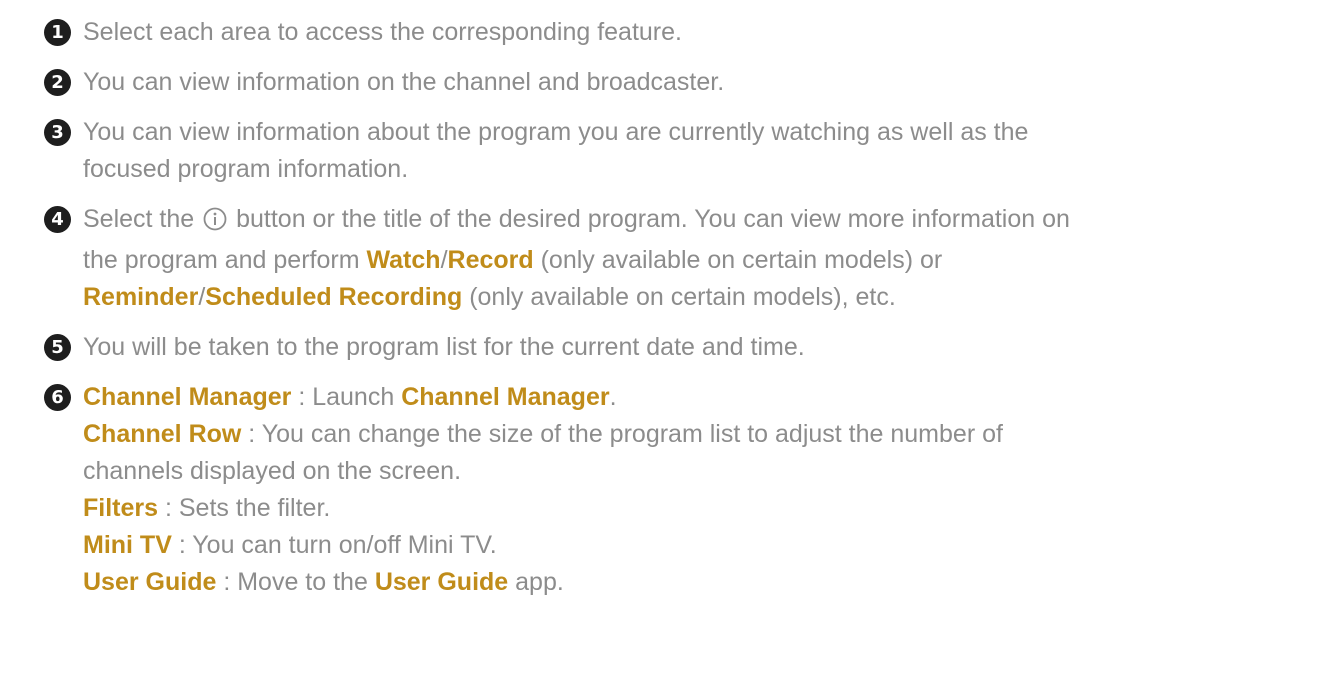 The width and height of the screenshot is (1335, 695). I want to click on option-description: You can turn on/off Mini TV., so click(344, 545).